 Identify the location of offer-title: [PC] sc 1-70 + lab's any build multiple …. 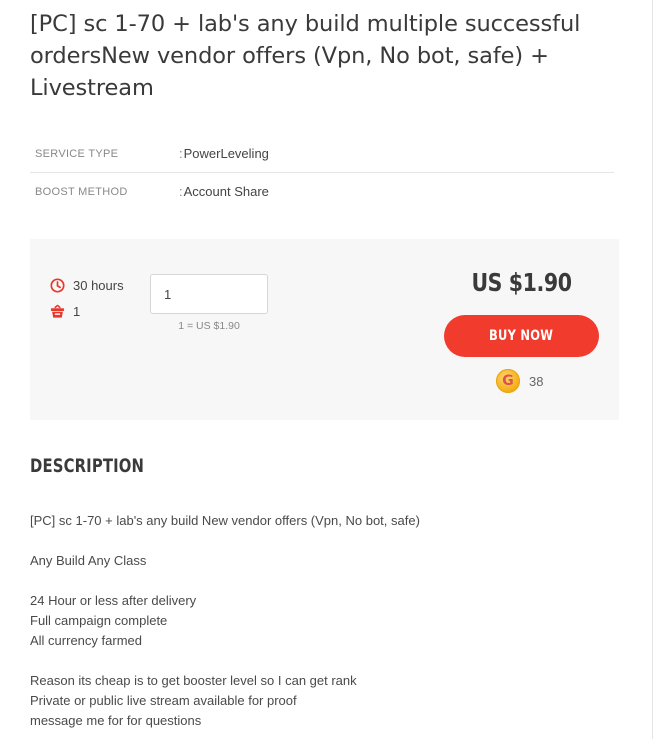
(305, 56).